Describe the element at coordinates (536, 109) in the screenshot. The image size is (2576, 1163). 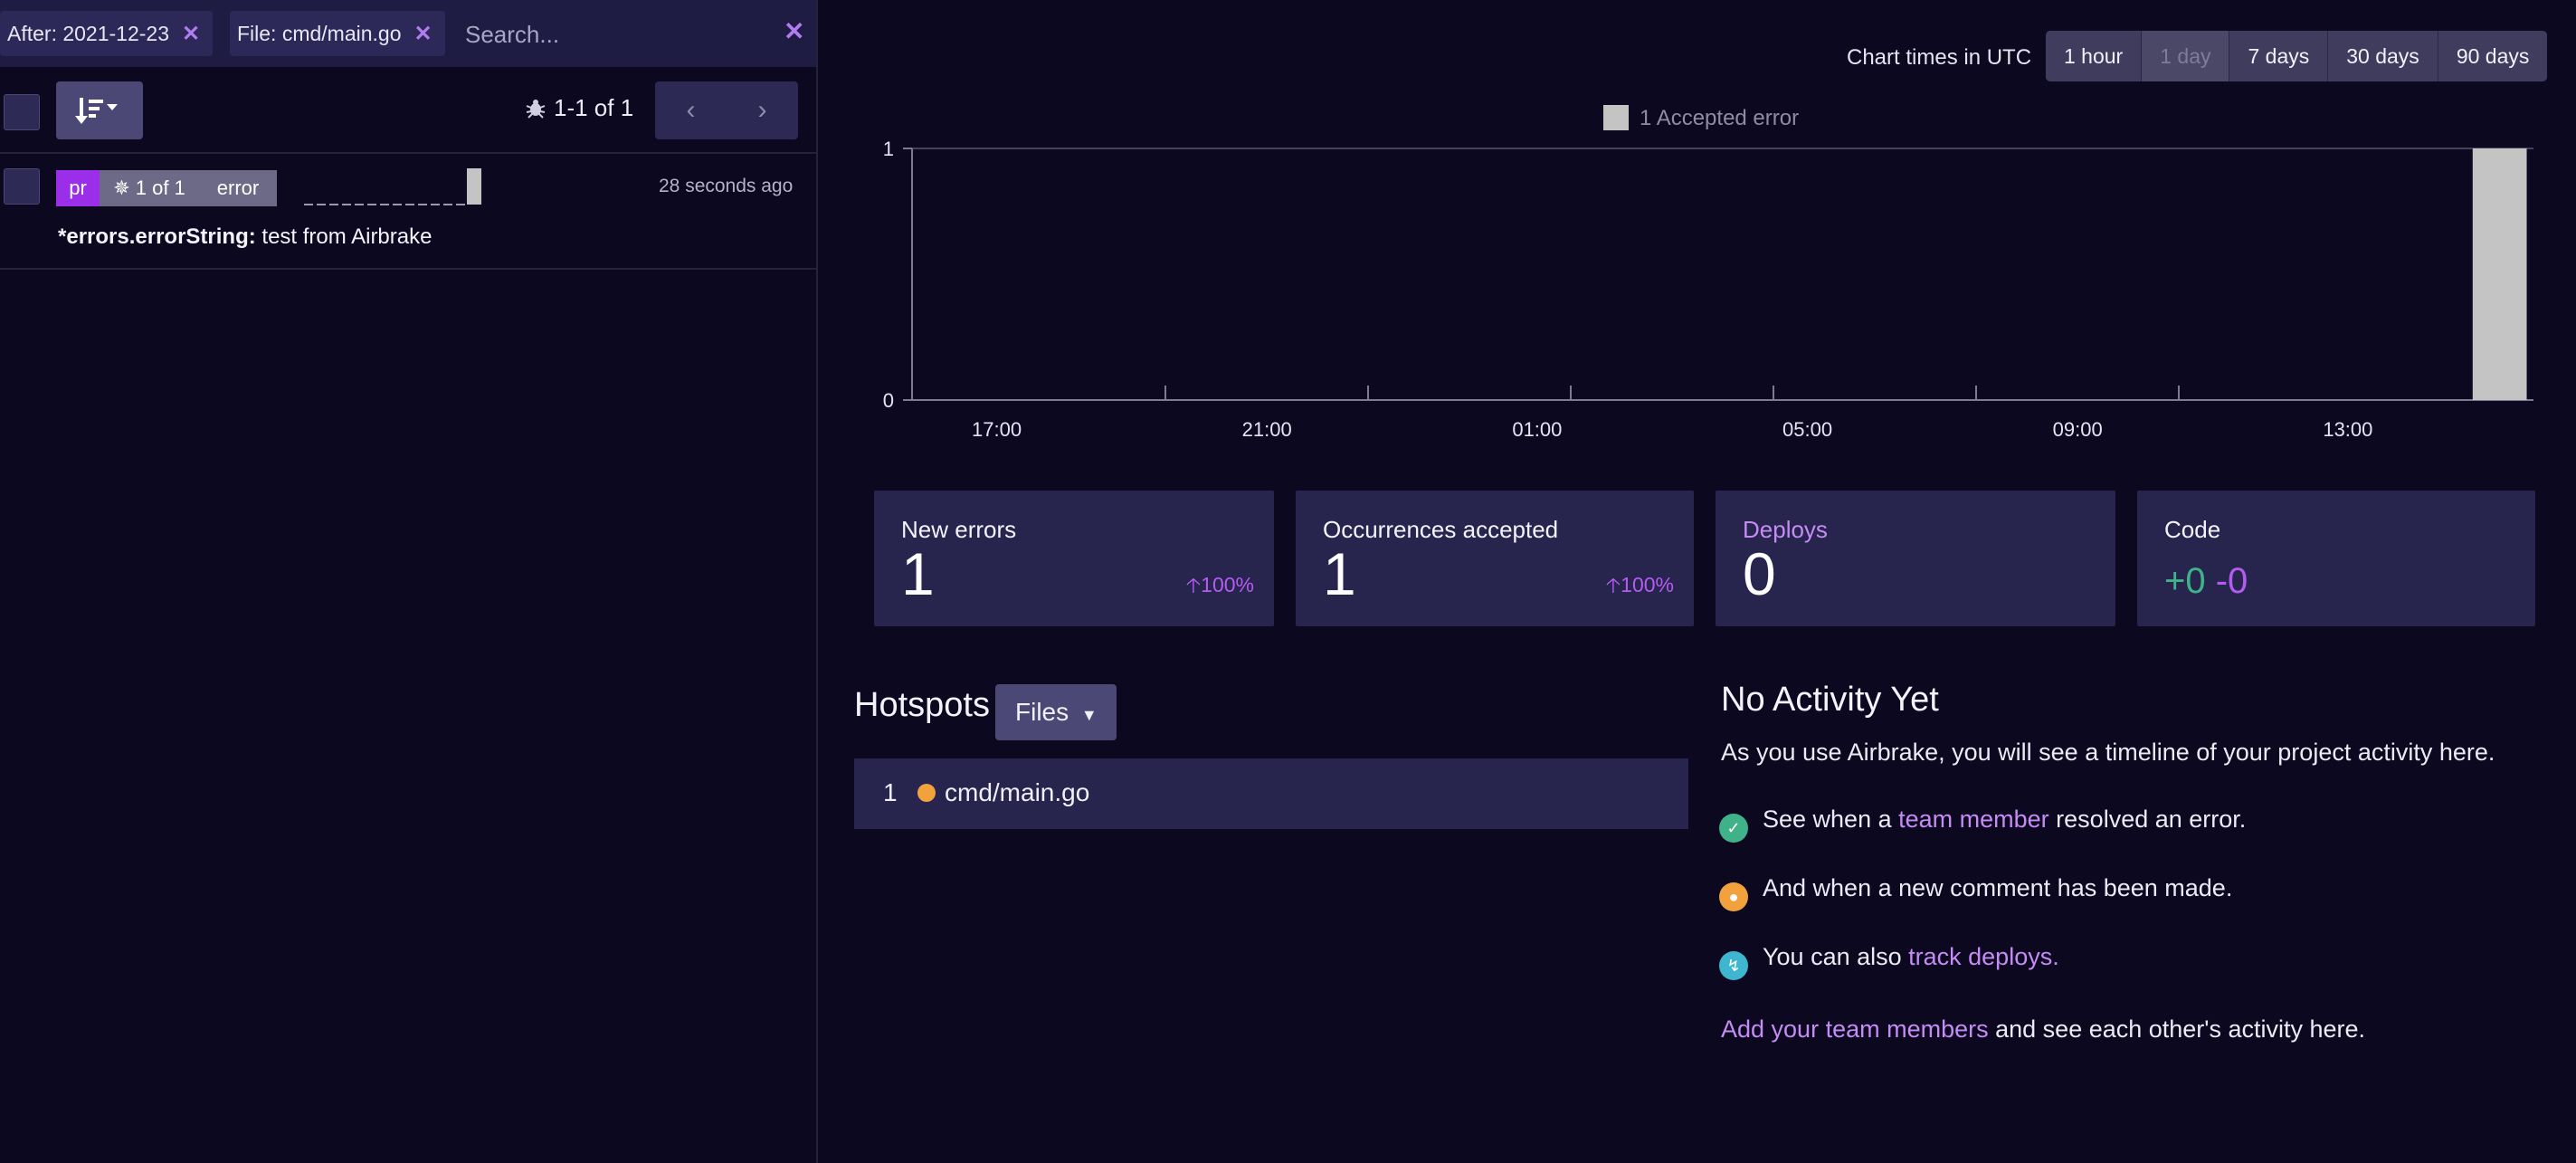
I see `bug-icon` at that location.